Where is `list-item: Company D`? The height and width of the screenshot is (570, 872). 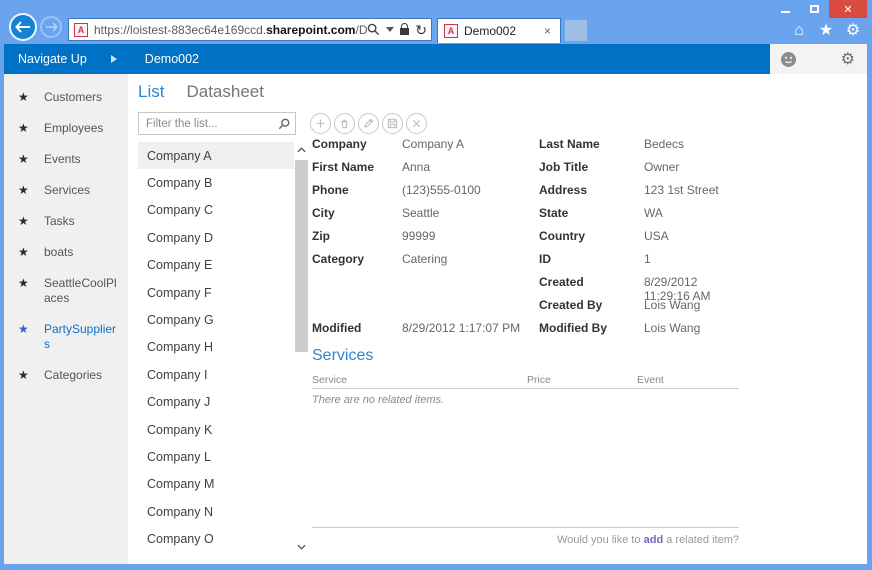
list-item: Company D is located at coordinates (216, 237).